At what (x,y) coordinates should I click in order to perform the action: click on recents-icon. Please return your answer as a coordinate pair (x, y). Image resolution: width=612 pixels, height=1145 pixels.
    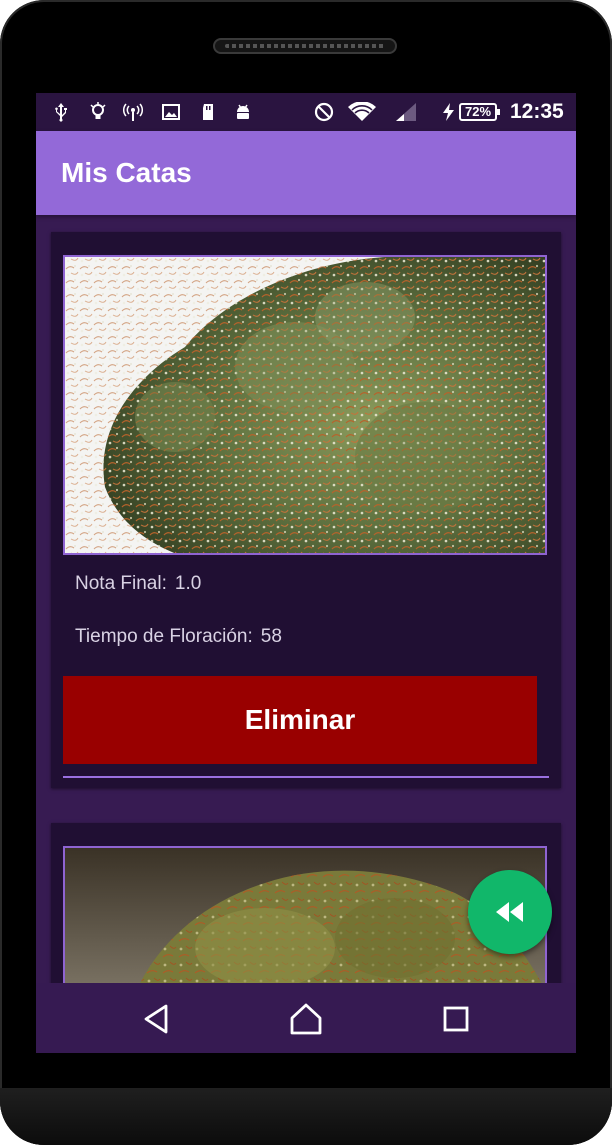
    Looking at the image, I should click on (456, 1019).